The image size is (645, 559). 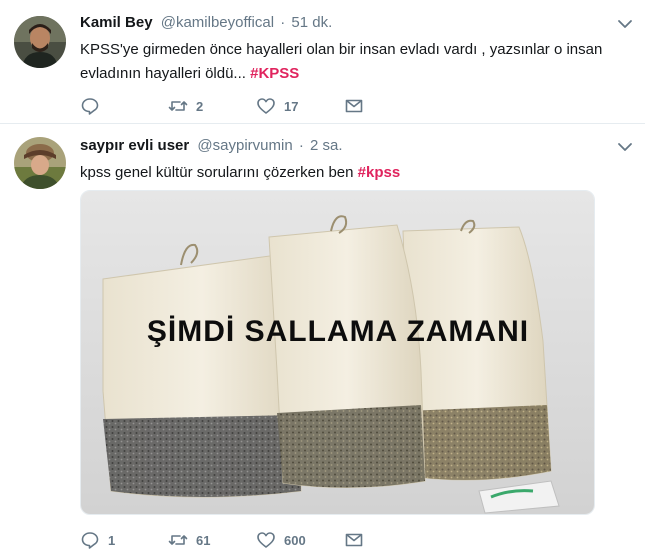 What do you see at coordinates (212, 540) in the screenshot?
I see `retweet-button: 61` at bounding box center [212, 540].